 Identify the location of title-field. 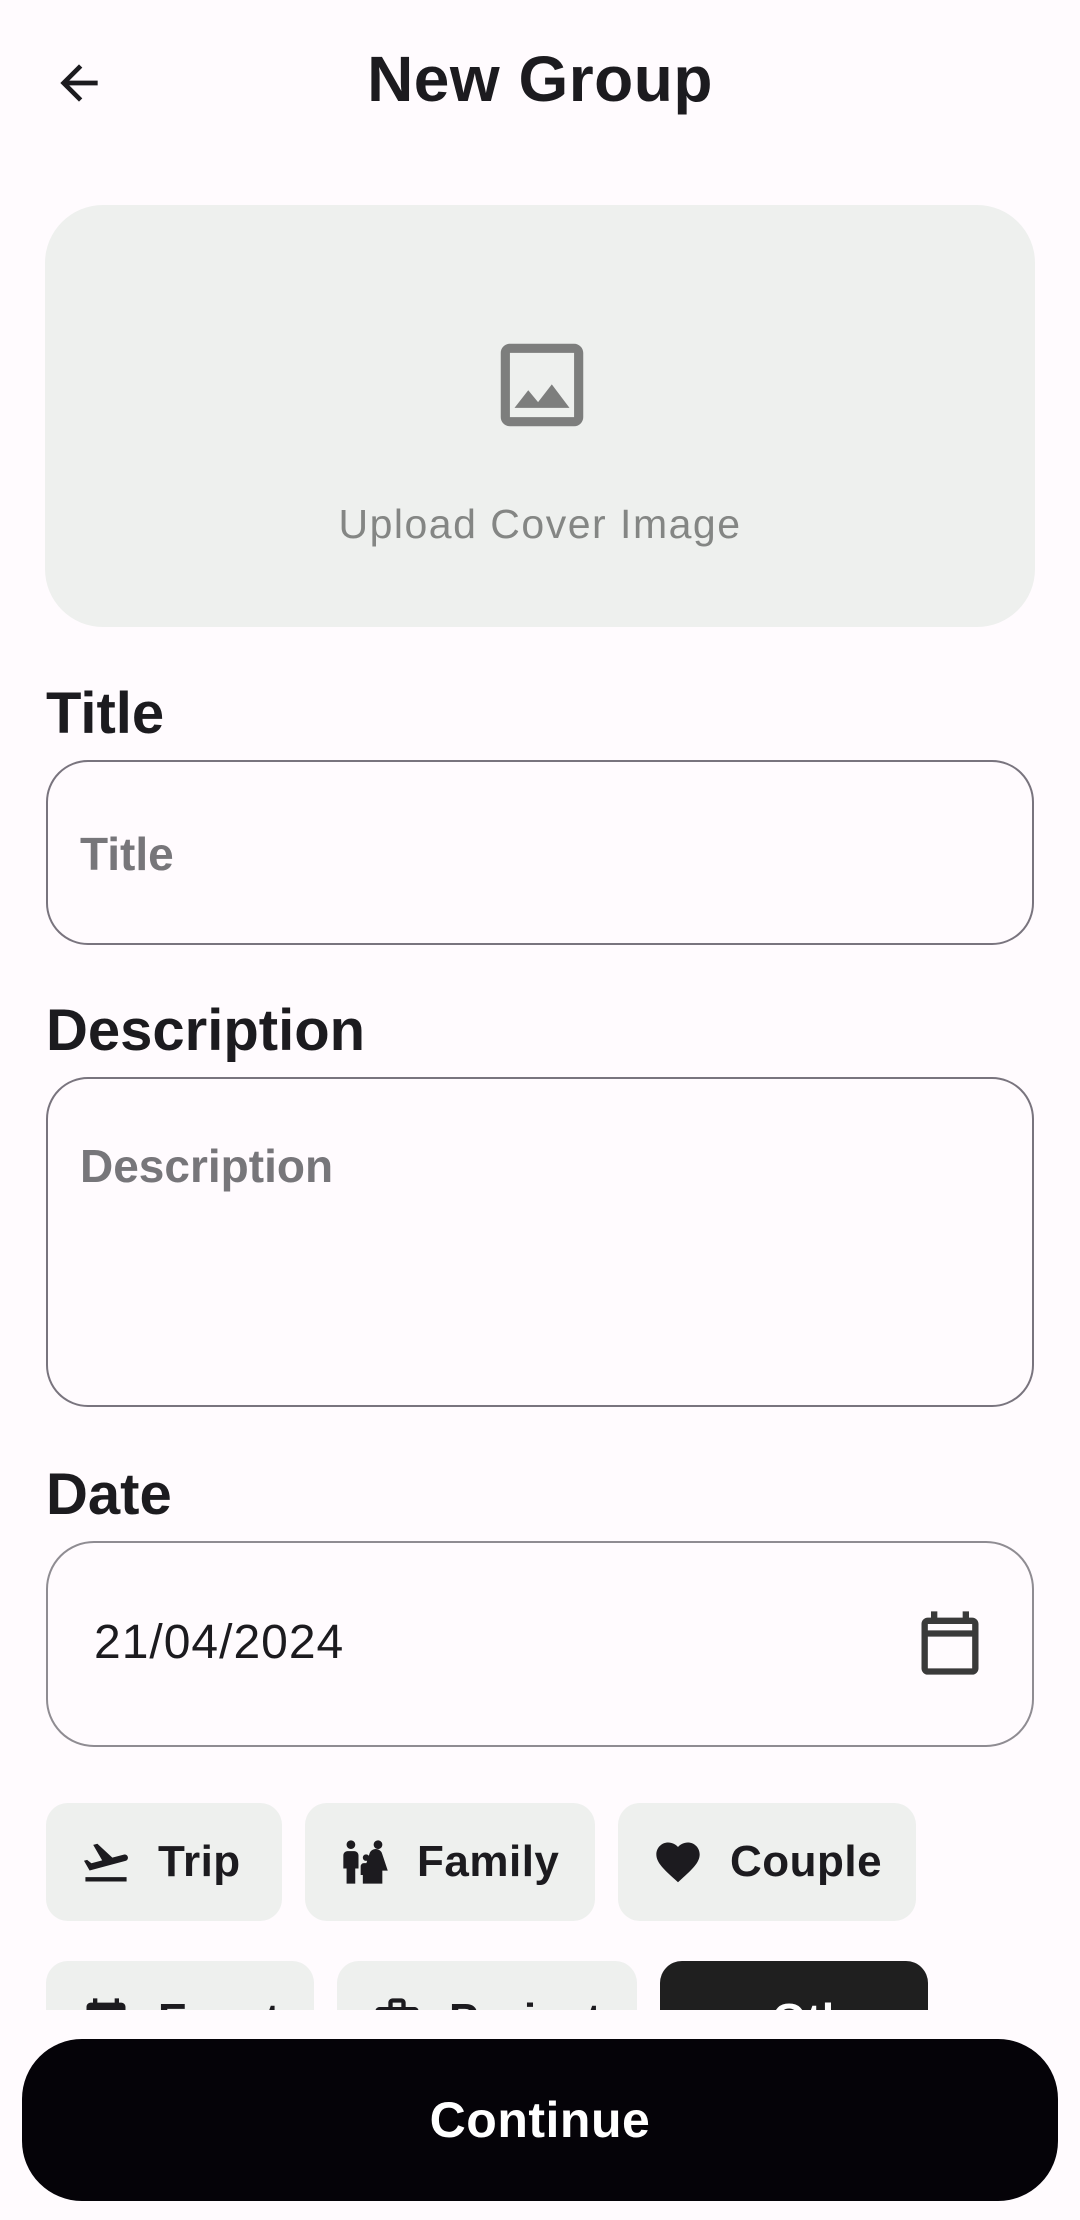
(540, 852).